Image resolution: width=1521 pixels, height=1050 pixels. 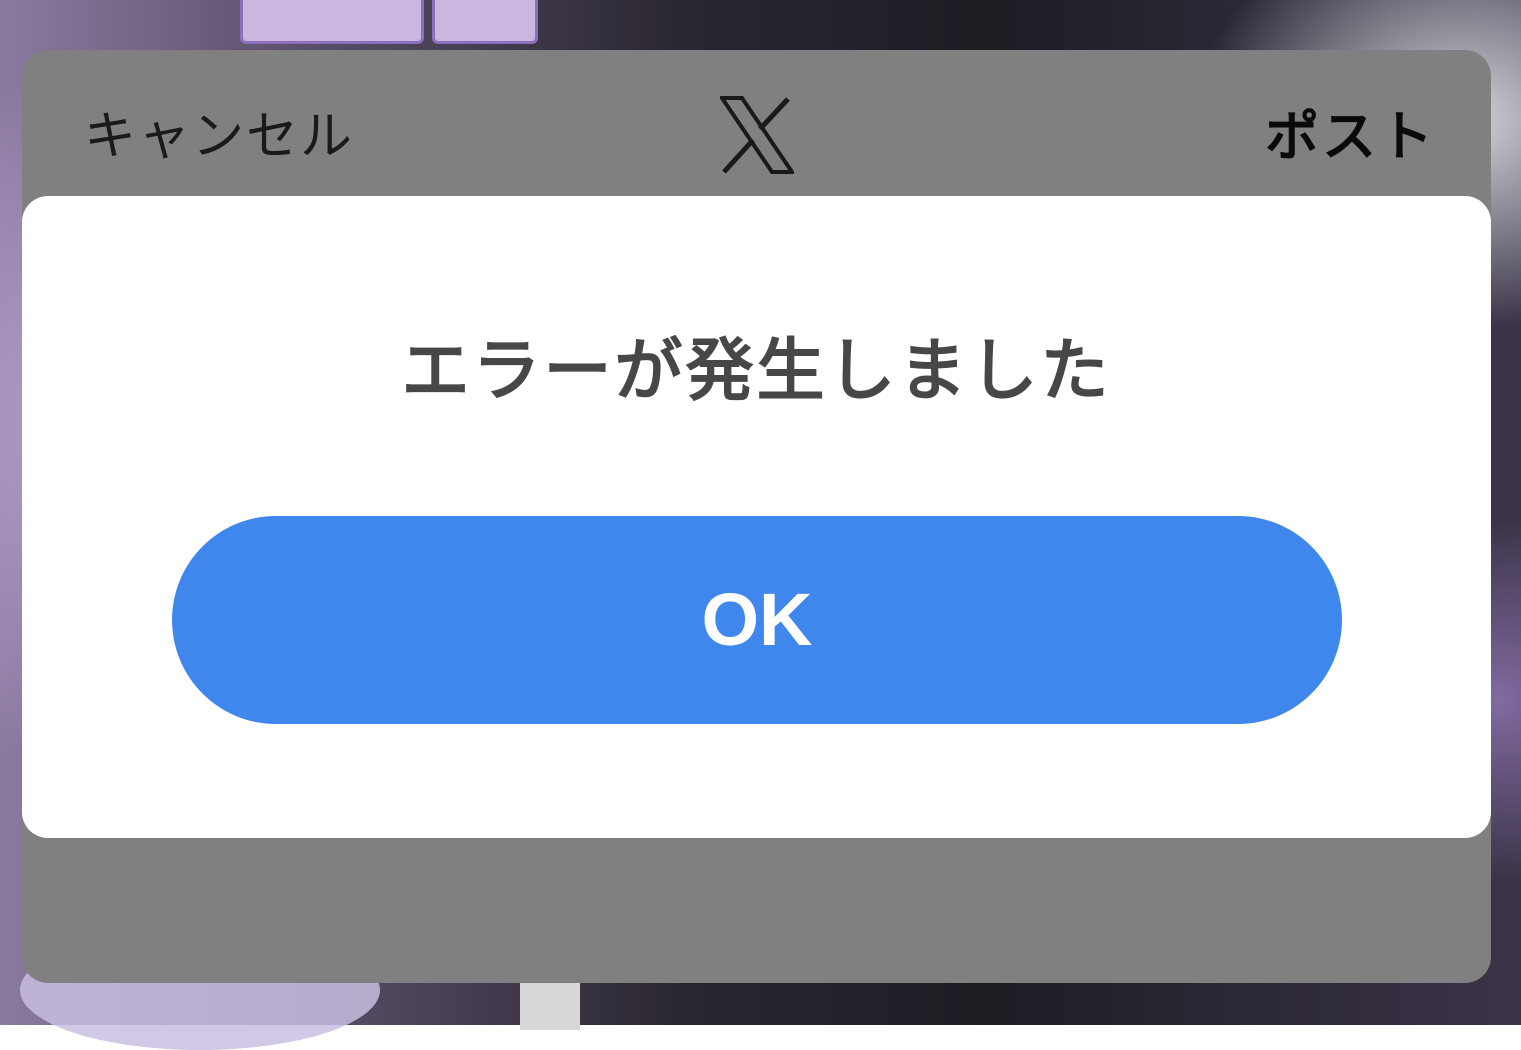 What do you see at coordinates (1350, 137) in the screenshot?
I see `post-button: ポスト` at bounding box center [1350, 137].